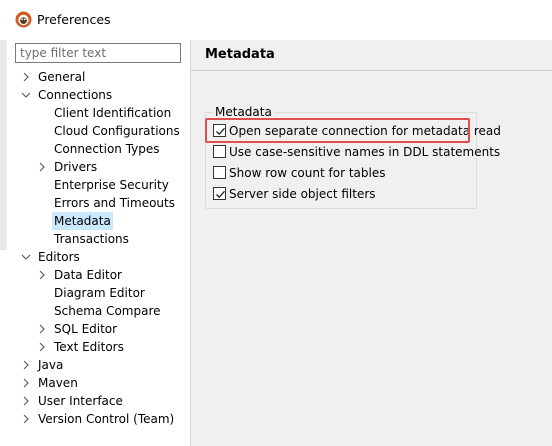 This screenshot has width=552, height=446. I want to click on tree-item-label: Connection Types, so click(107, 149).